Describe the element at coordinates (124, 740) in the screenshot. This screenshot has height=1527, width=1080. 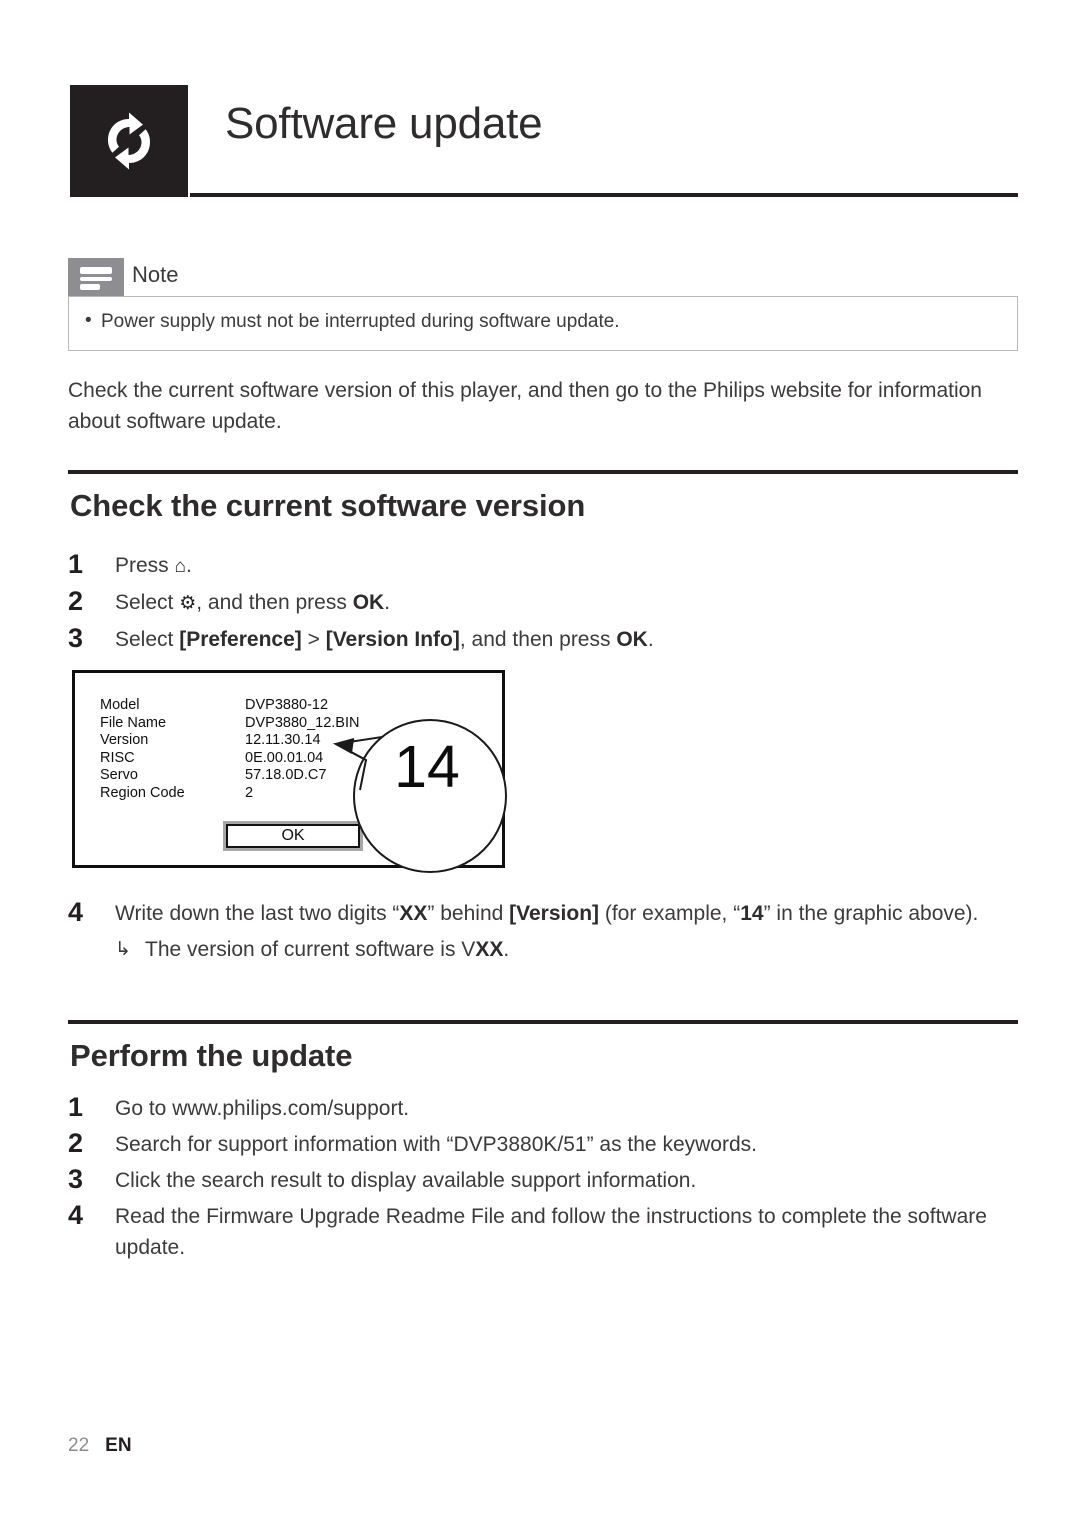
I see `version-info-key: Version` at that location.